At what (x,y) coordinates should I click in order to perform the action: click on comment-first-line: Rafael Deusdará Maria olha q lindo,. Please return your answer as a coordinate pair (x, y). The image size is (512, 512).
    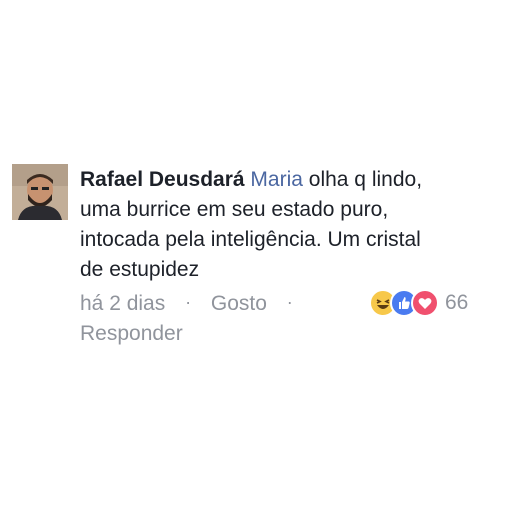
    Looking at the image, I should click on (291, 180).